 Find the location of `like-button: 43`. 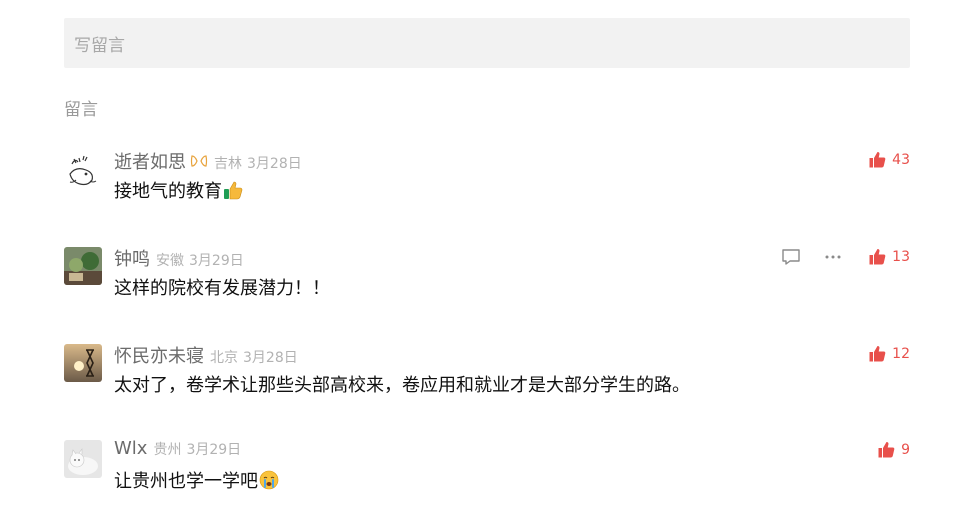

like-button: 43 is located at coordinates (889, 159).